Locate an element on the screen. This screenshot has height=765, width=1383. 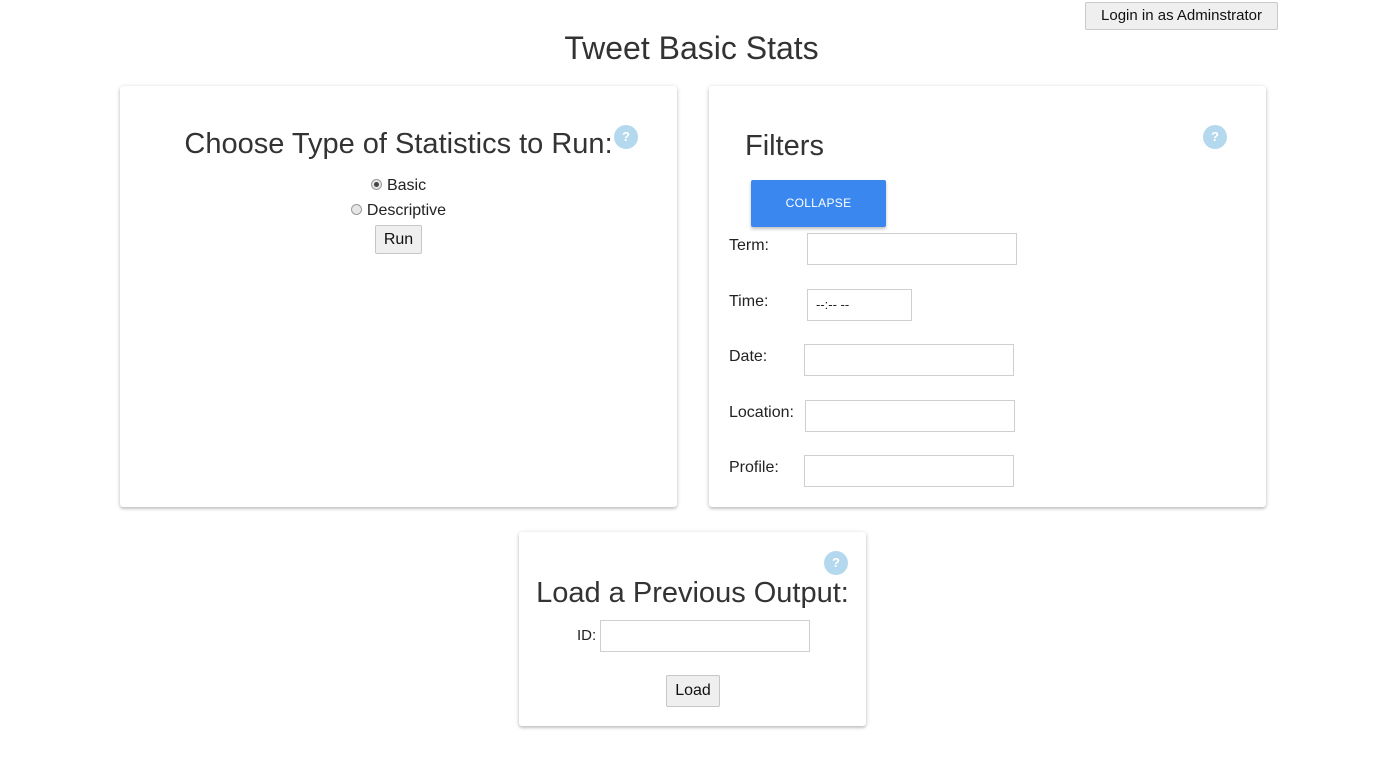
profile-input is located at coordinates (909, 471).